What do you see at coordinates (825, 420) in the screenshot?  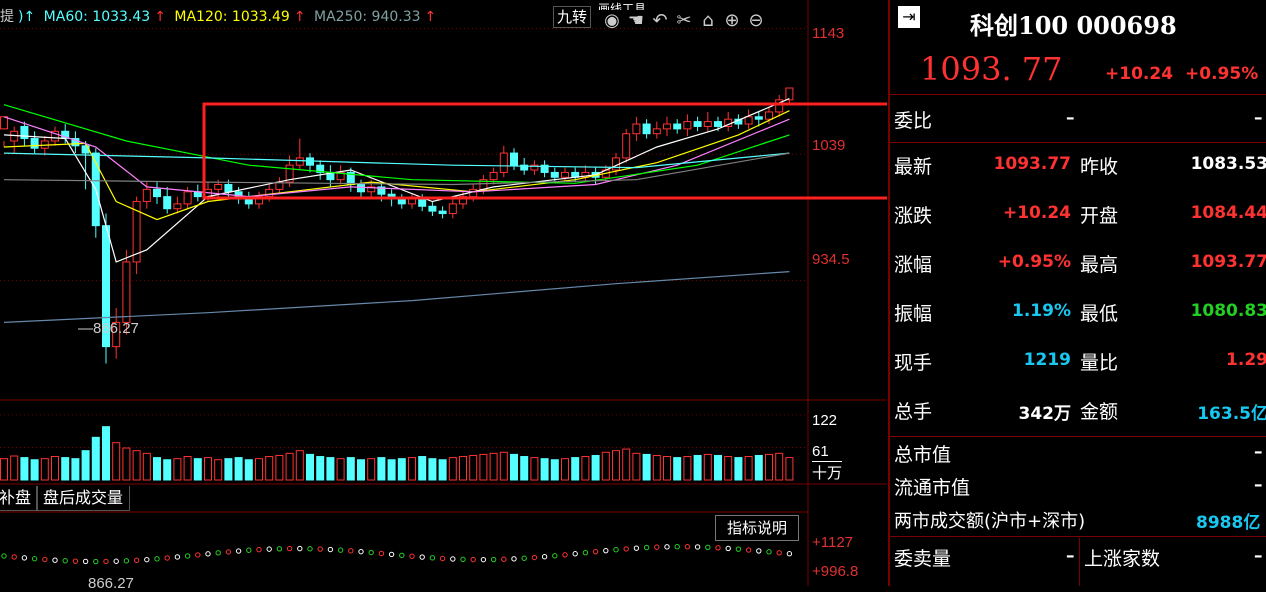 I see `volume-axis-122: 122` at bounding box center [825, 420].